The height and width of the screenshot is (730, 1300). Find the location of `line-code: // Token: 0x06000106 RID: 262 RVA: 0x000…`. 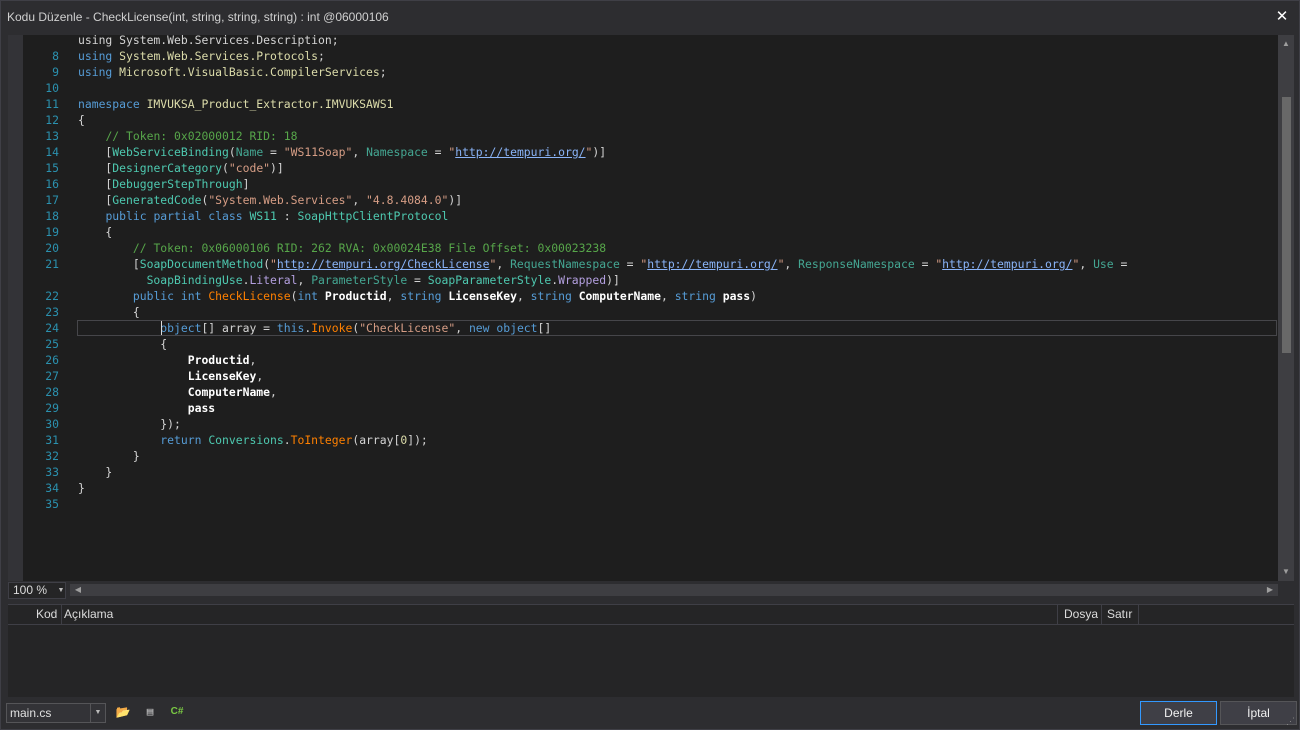

line-code: // Token: 0x06000106 RID: 262 RVA: 0x000… is located at coordinates (342, 248).